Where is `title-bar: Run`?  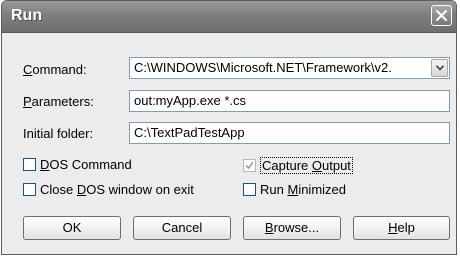
title-bar: Run is located at coordinates (229, 17).